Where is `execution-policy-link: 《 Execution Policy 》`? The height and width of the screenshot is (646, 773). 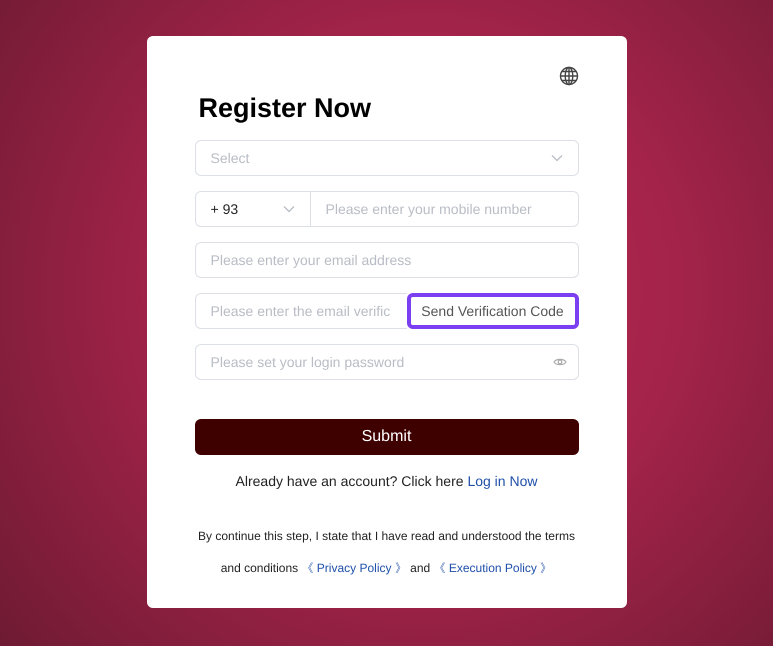
execution-policy-link: 《 Execution Policy 》 is located at coordinates (493, 568).